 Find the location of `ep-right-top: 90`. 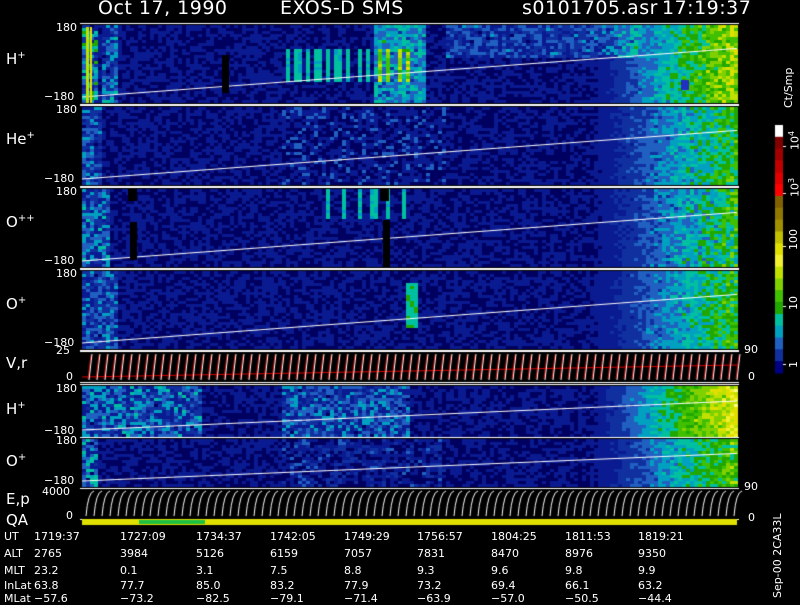

ep-right-top: 90 is located at coordinates (751, 486).